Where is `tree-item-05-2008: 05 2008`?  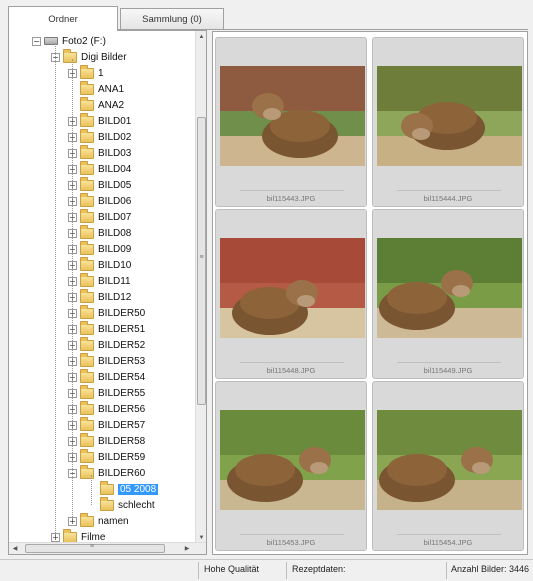
tree-item-05-2008: 05 2008 is located at coordinates (129, 488).